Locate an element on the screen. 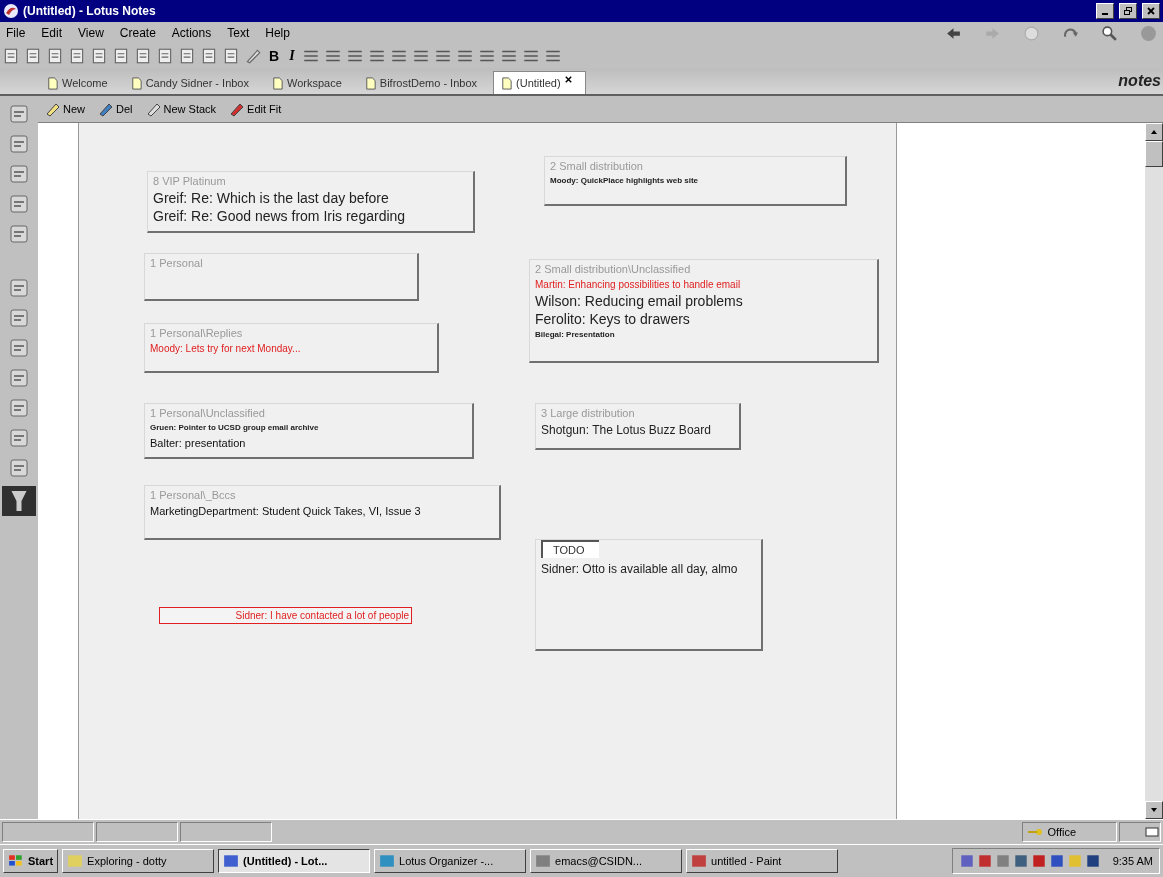  pencil-icon is located at coordinates (53, 109).